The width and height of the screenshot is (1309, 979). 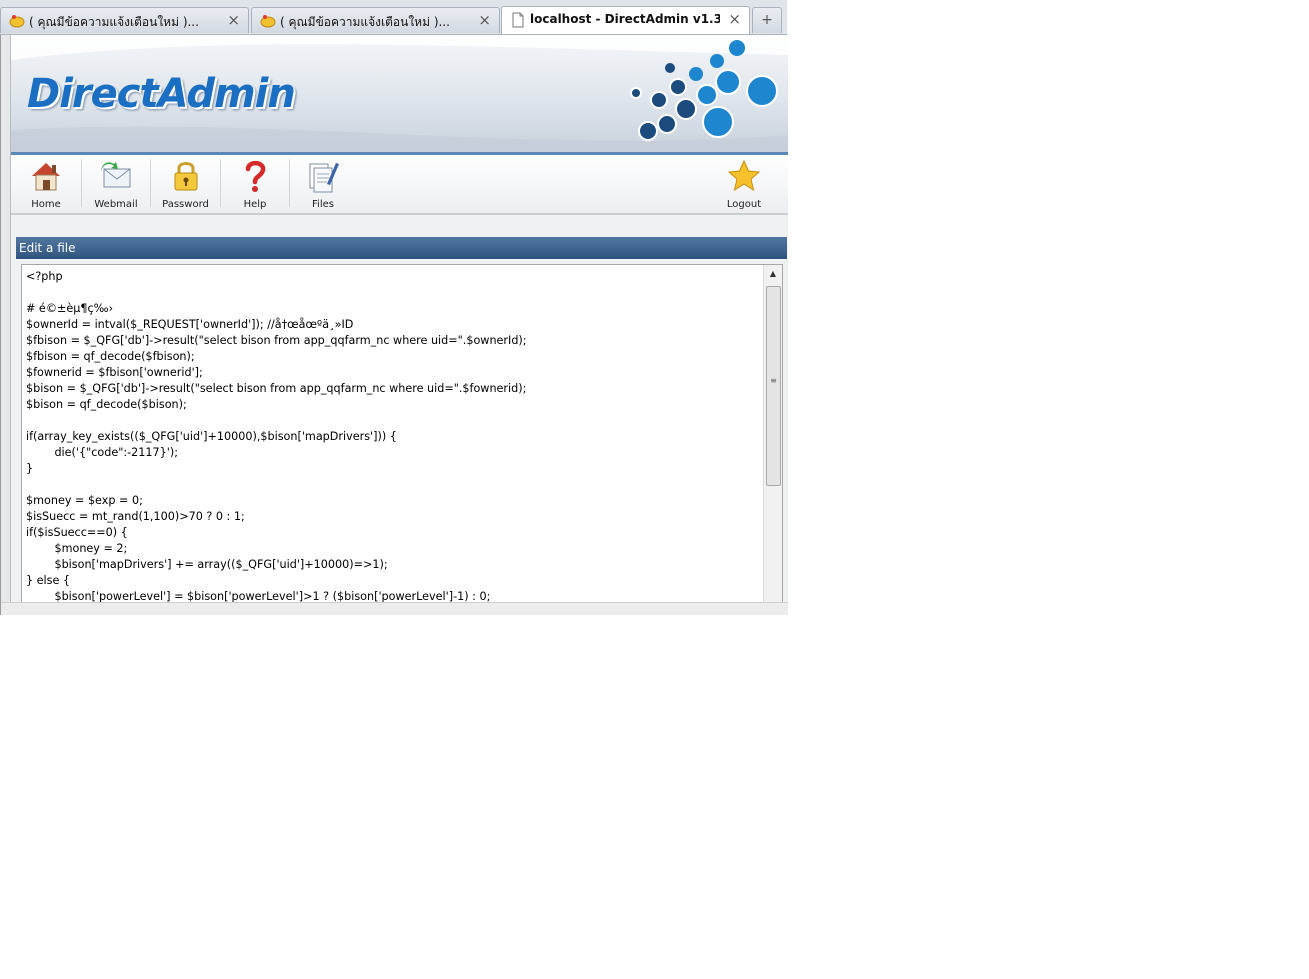 I want to click on password-button: Password, so click(x=185, y=183).